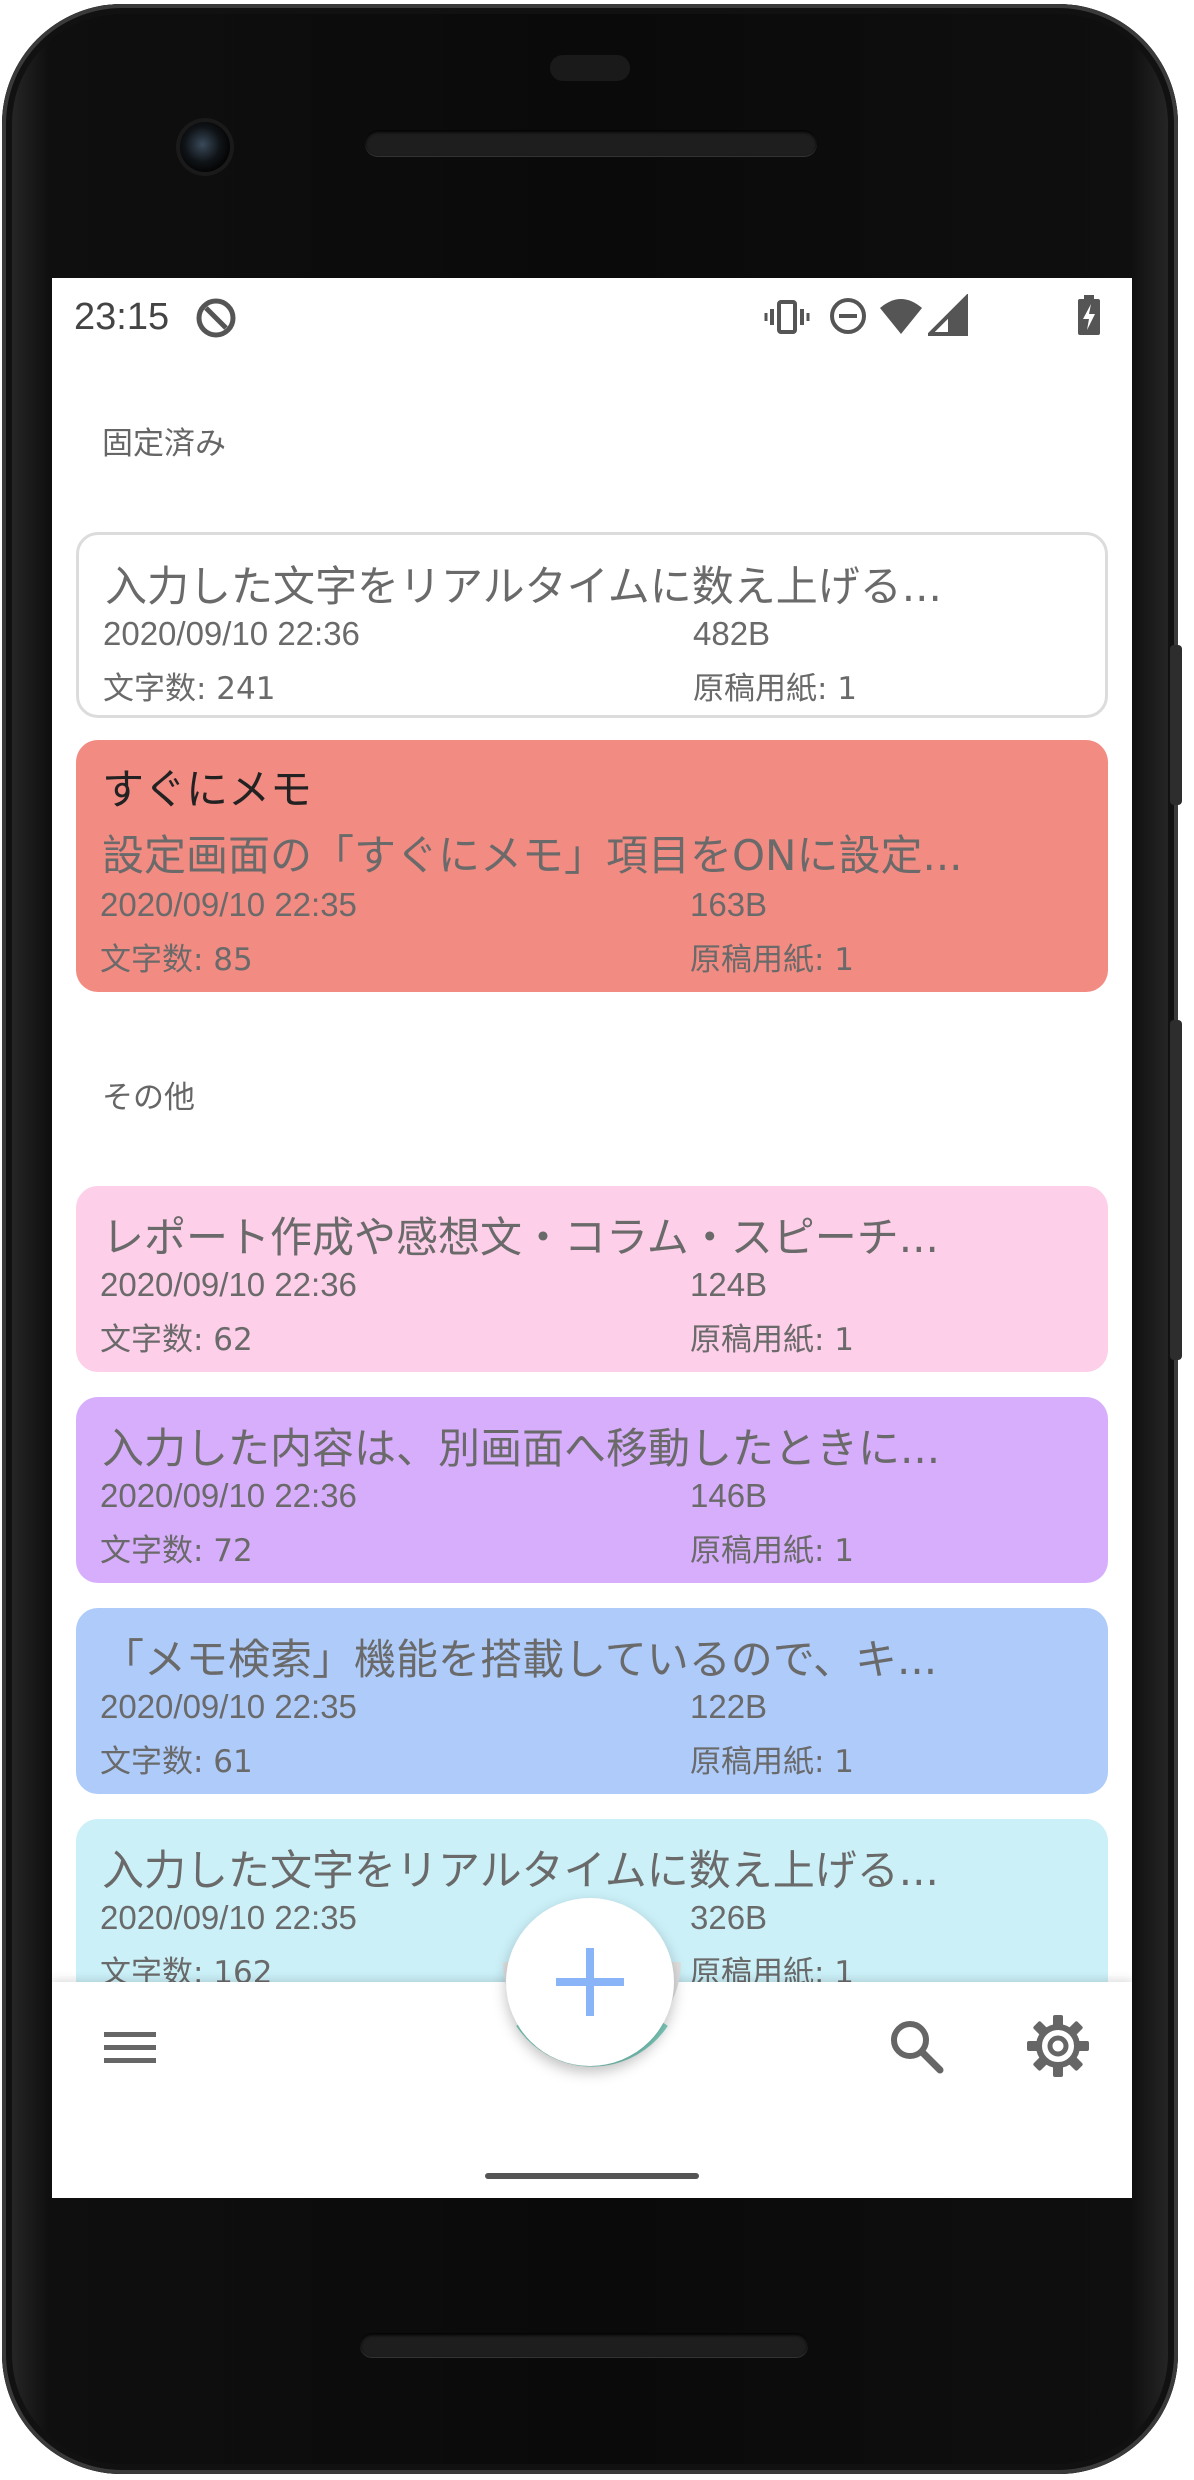 This screenshot has width=1194, height=2480. What do you see at coordinates (189, 689) in the screenshot?
I see `memo-char-count: 文字数: 241` at bounding box center [189, 689].